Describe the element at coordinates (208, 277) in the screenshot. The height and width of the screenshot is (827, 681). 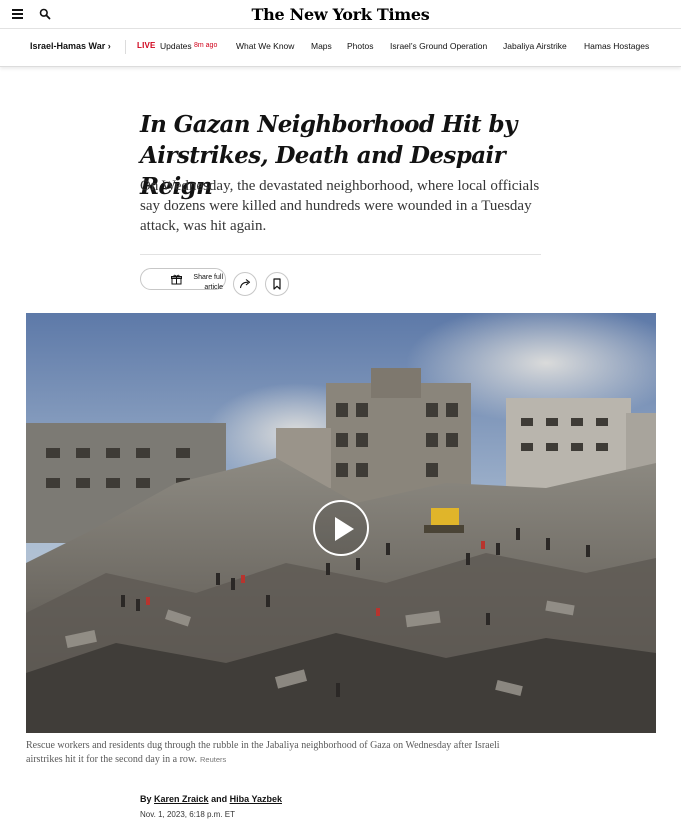
I see `share-label-line-1: Share full` at that location.